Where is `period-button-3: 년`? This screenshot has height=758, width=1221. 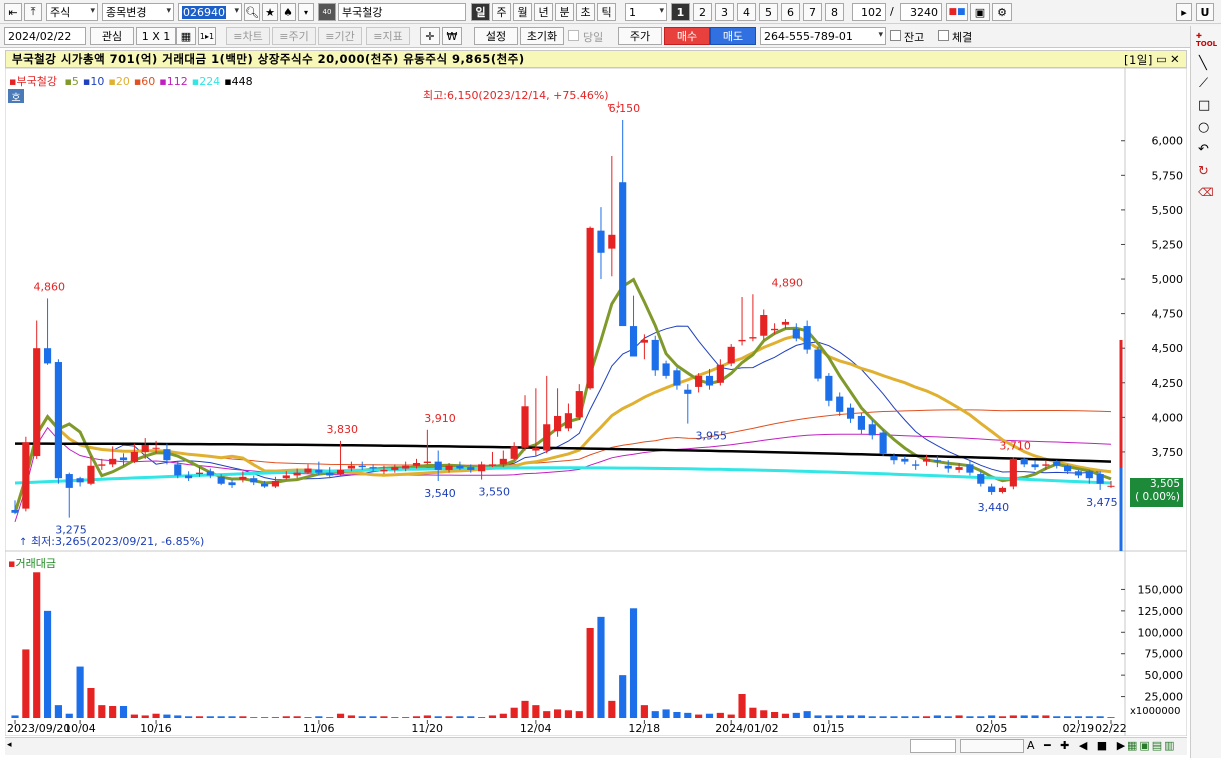 period-button-3: 년 is located at coordinates (543, 12).